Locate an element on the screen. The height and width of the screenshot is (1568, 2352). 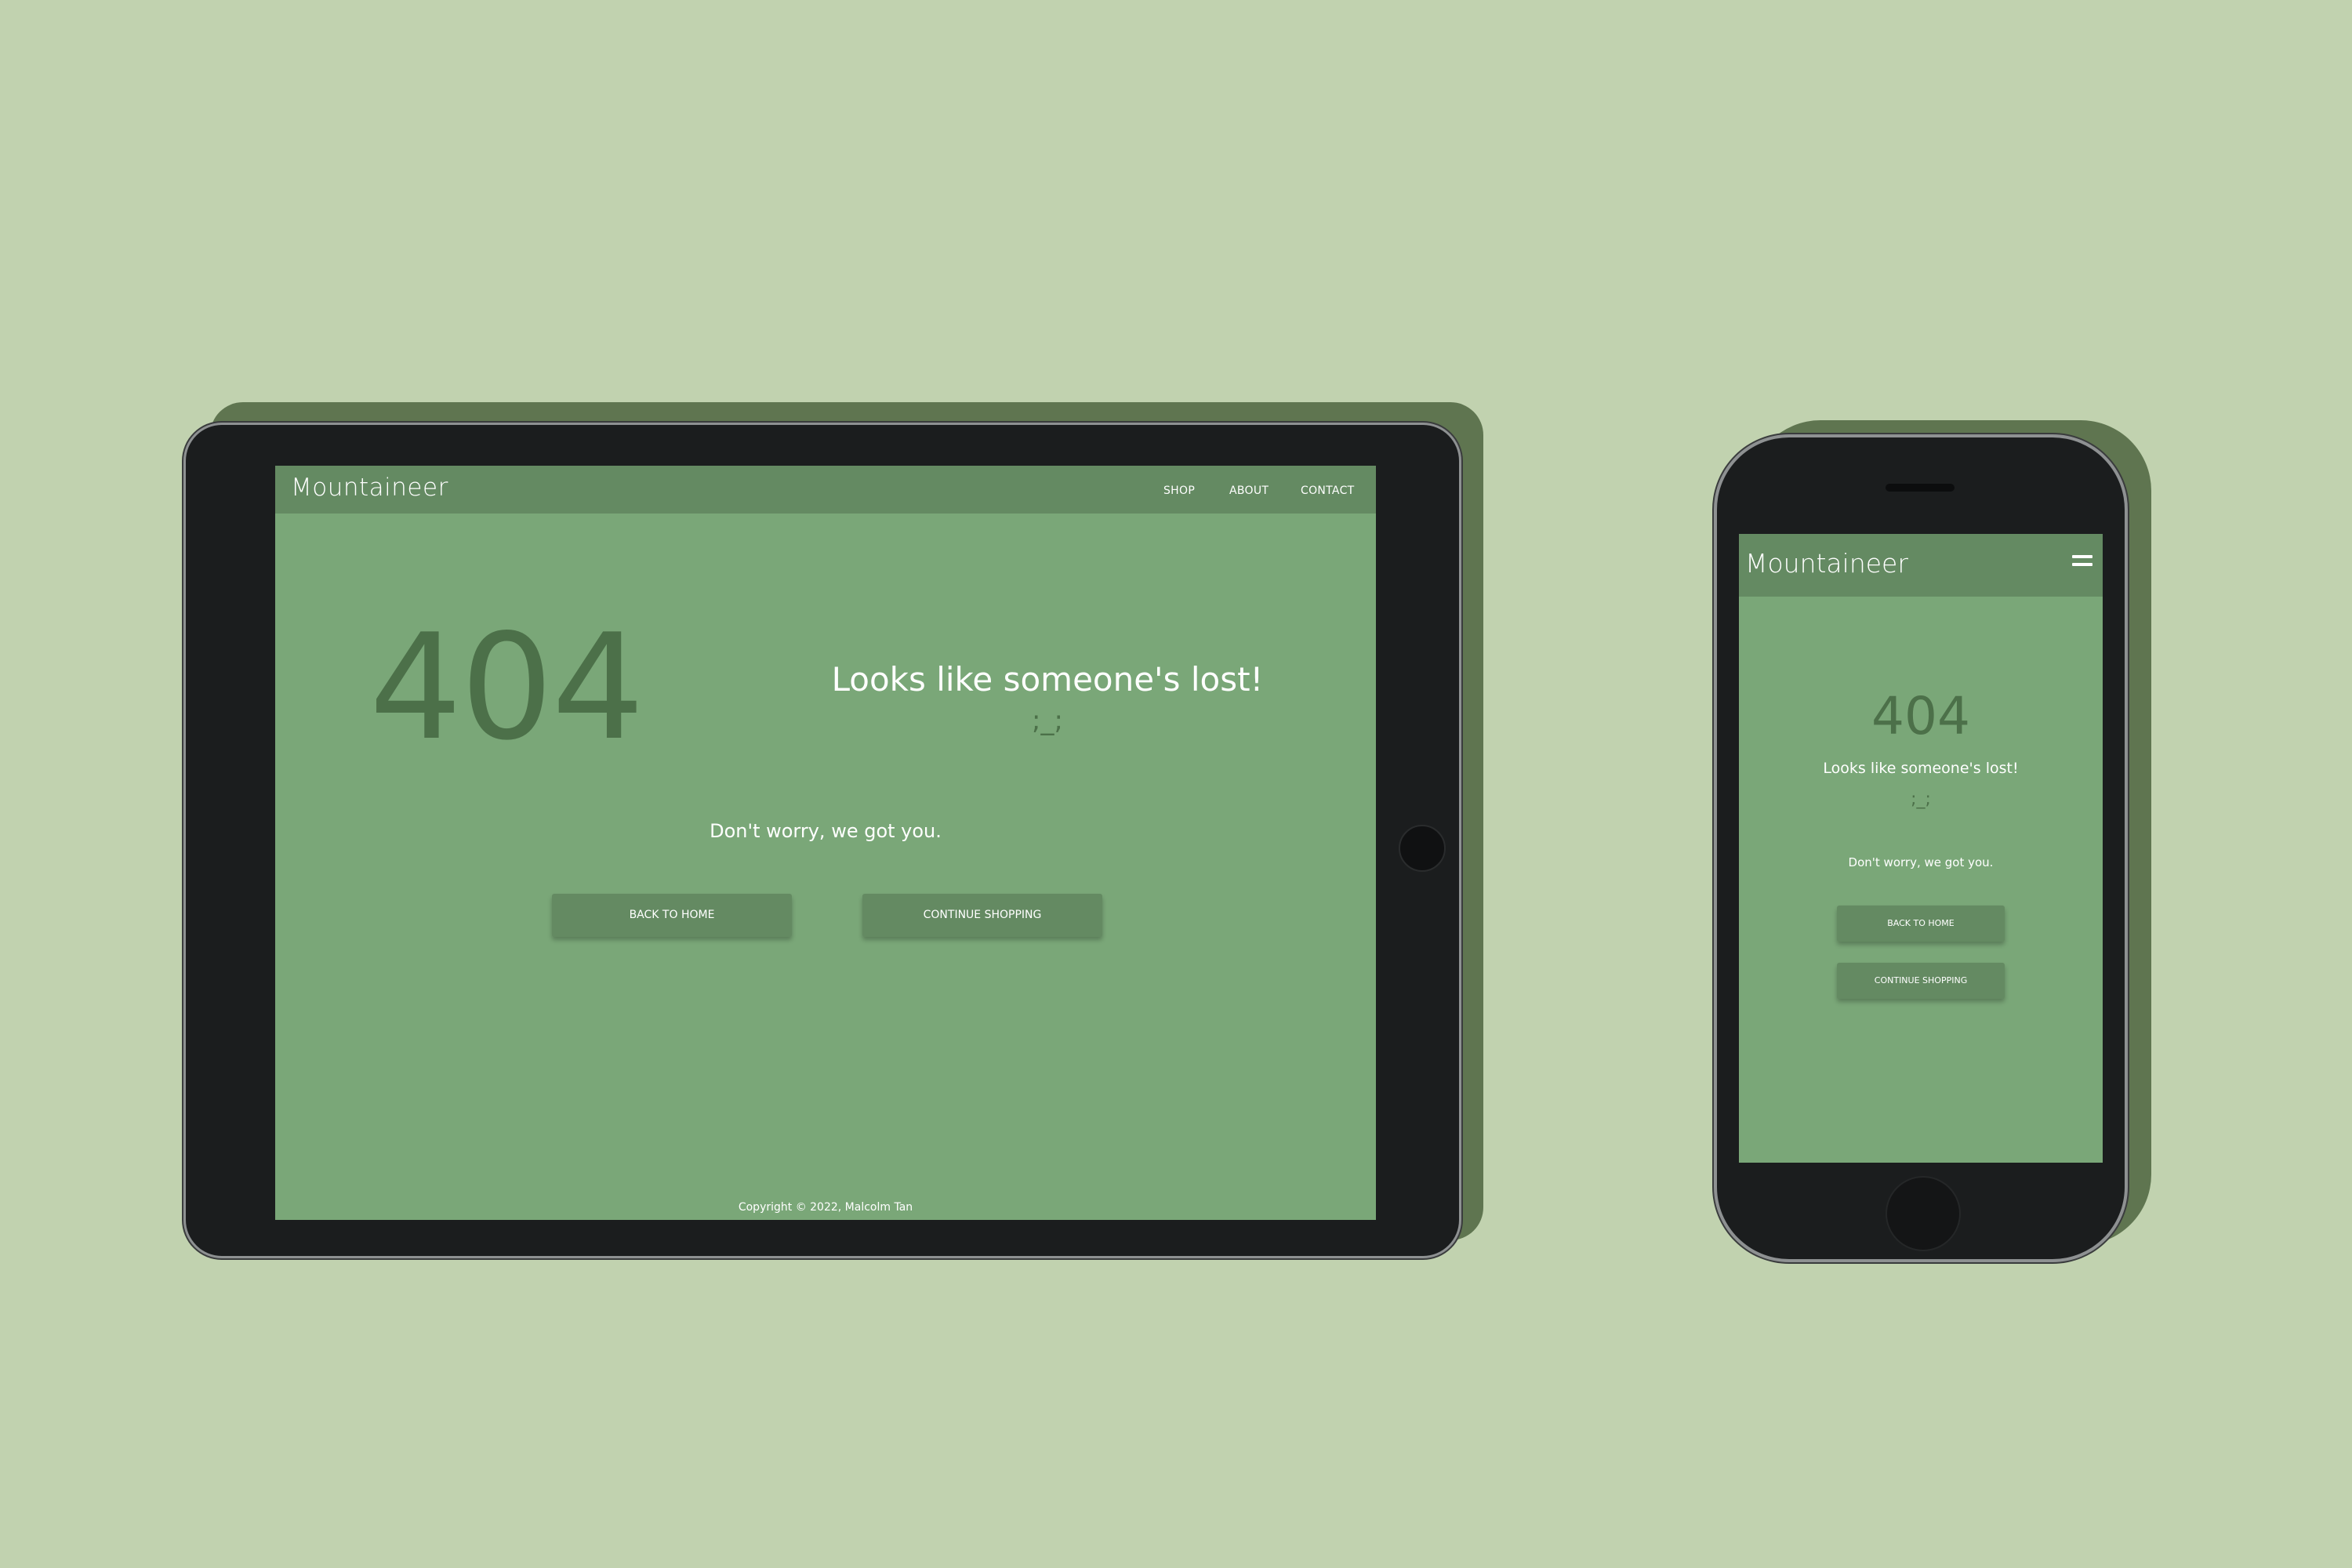
phone-sad-emoticon: ;_; is located at coordinates (1921, 799).